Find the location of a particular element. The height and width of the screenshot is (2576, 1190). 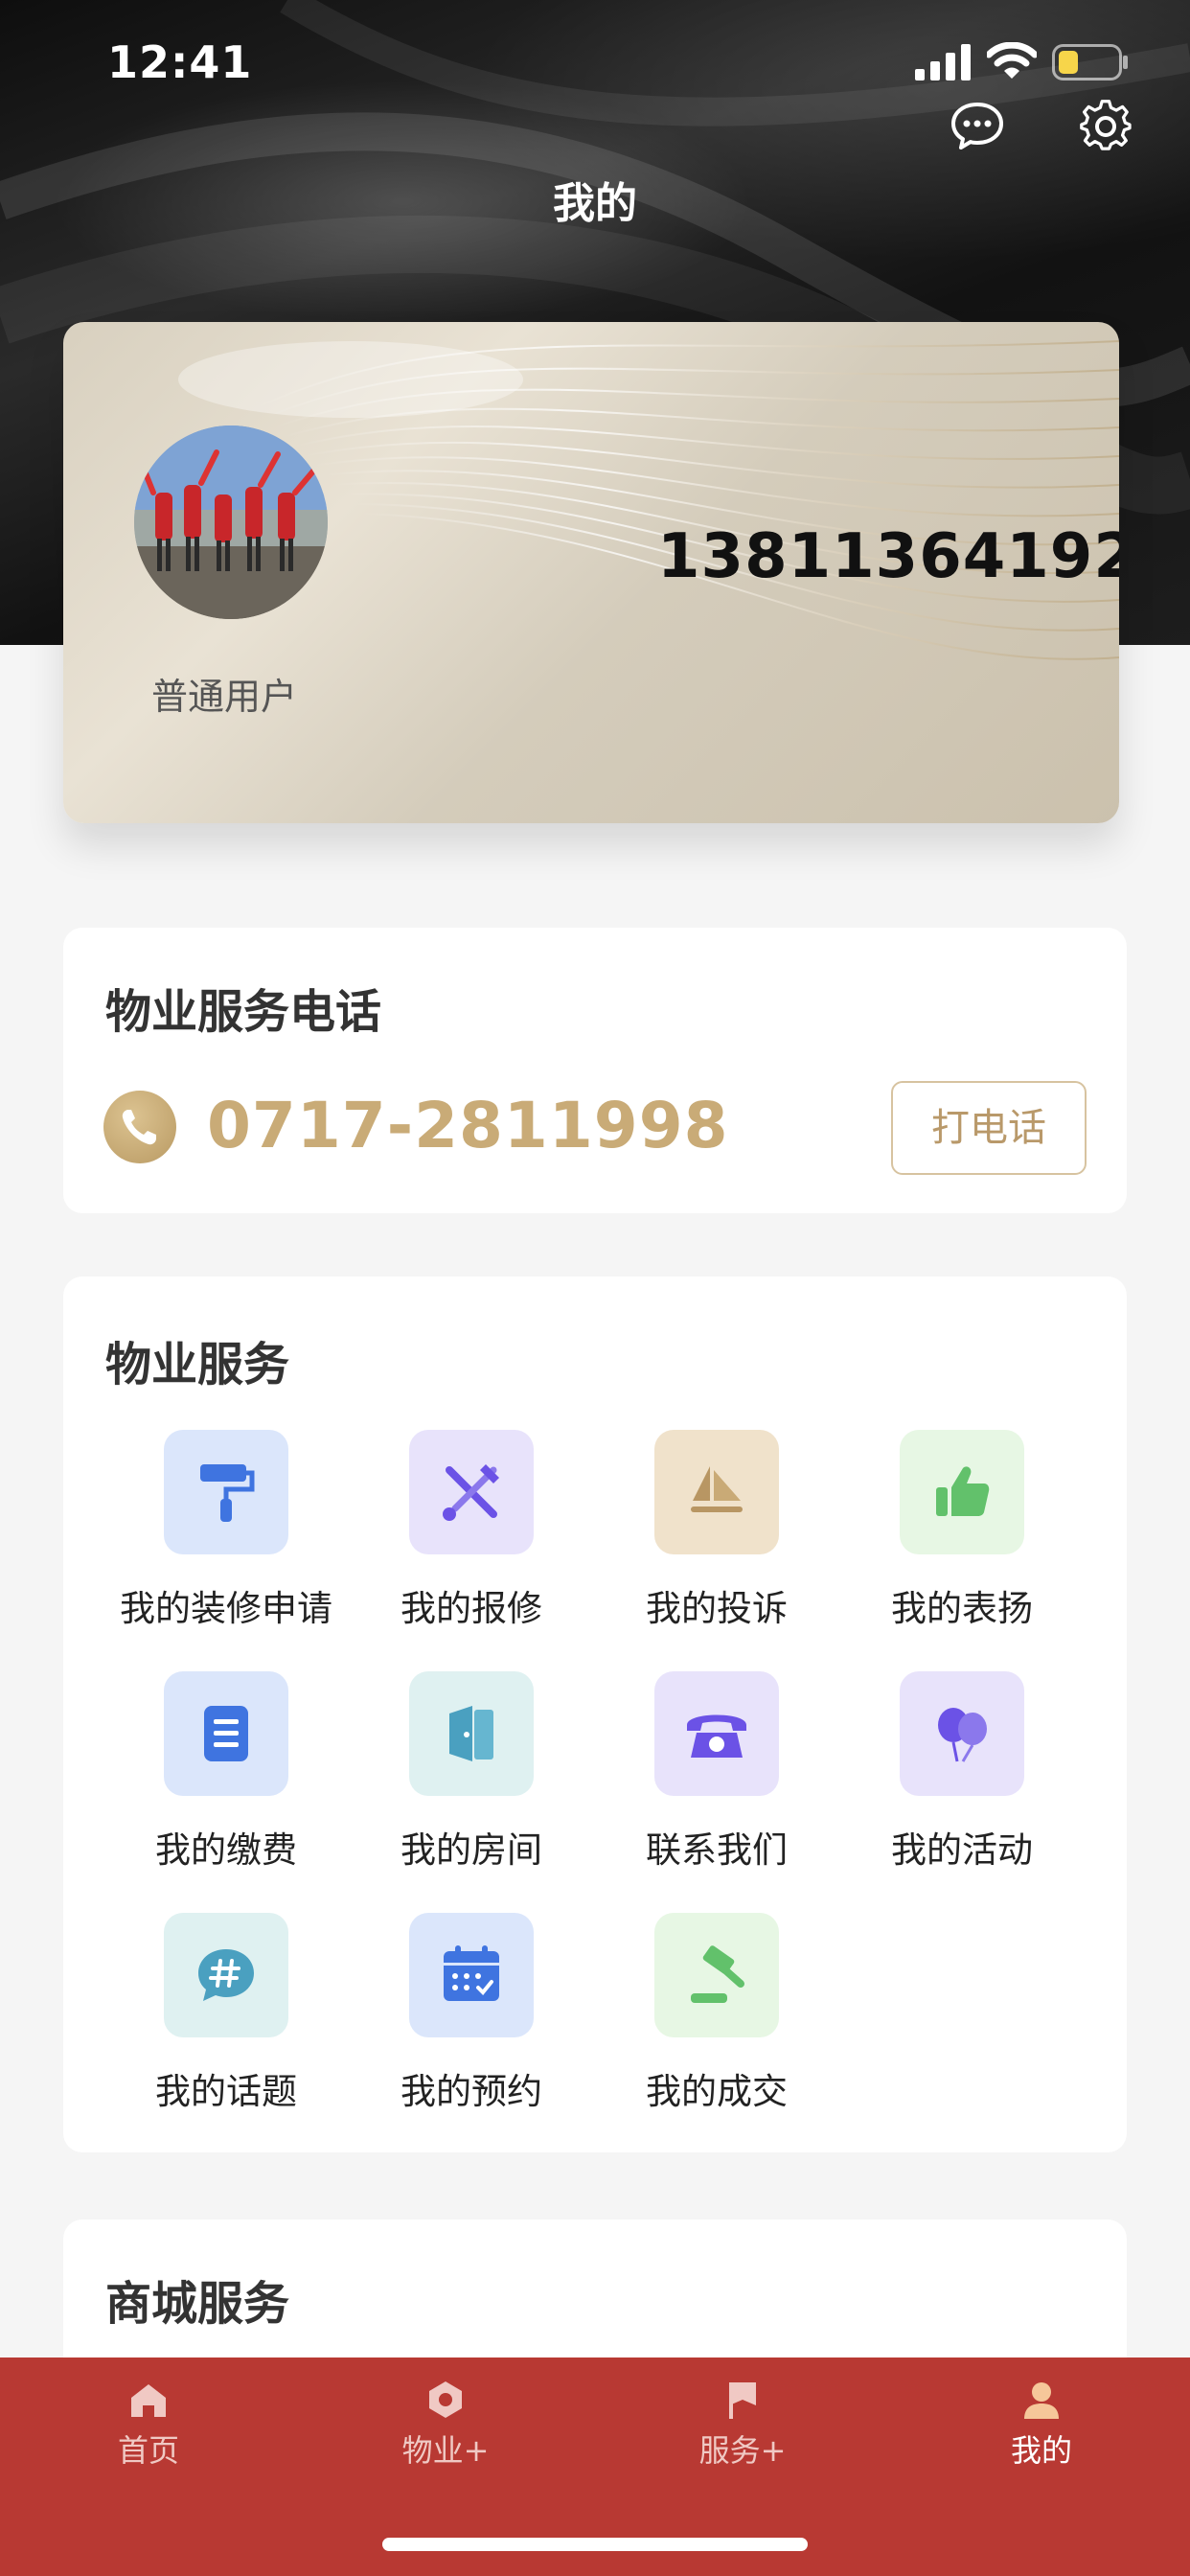

status-bar: 12:41 is located at coordinates (595, 63).